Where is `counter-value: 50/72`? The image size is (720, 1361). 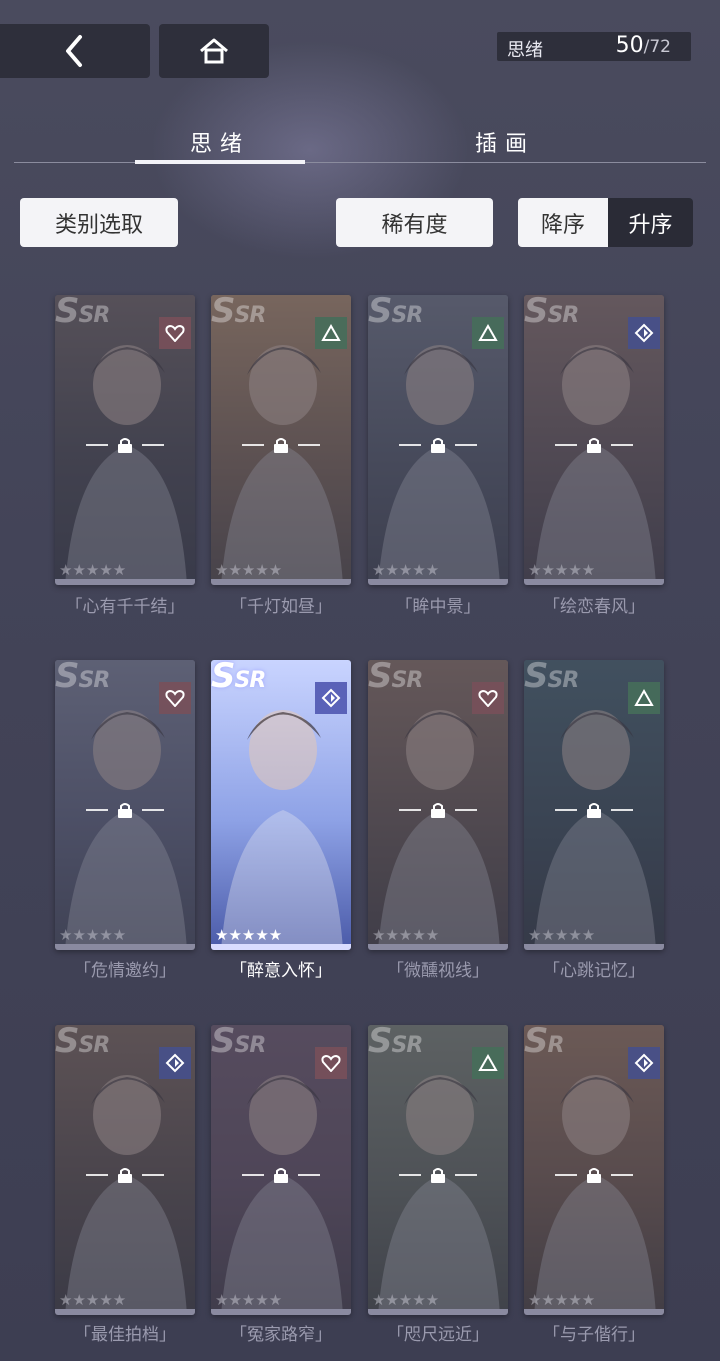 counter-value: 50/72 is located at coordinates (643, 45).